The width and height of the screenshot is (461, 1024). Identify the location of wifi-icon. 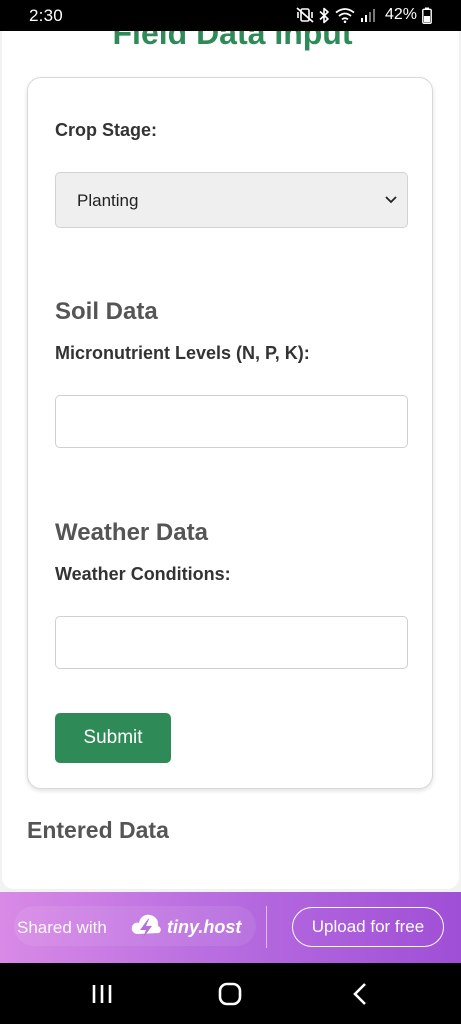
(345, 15).